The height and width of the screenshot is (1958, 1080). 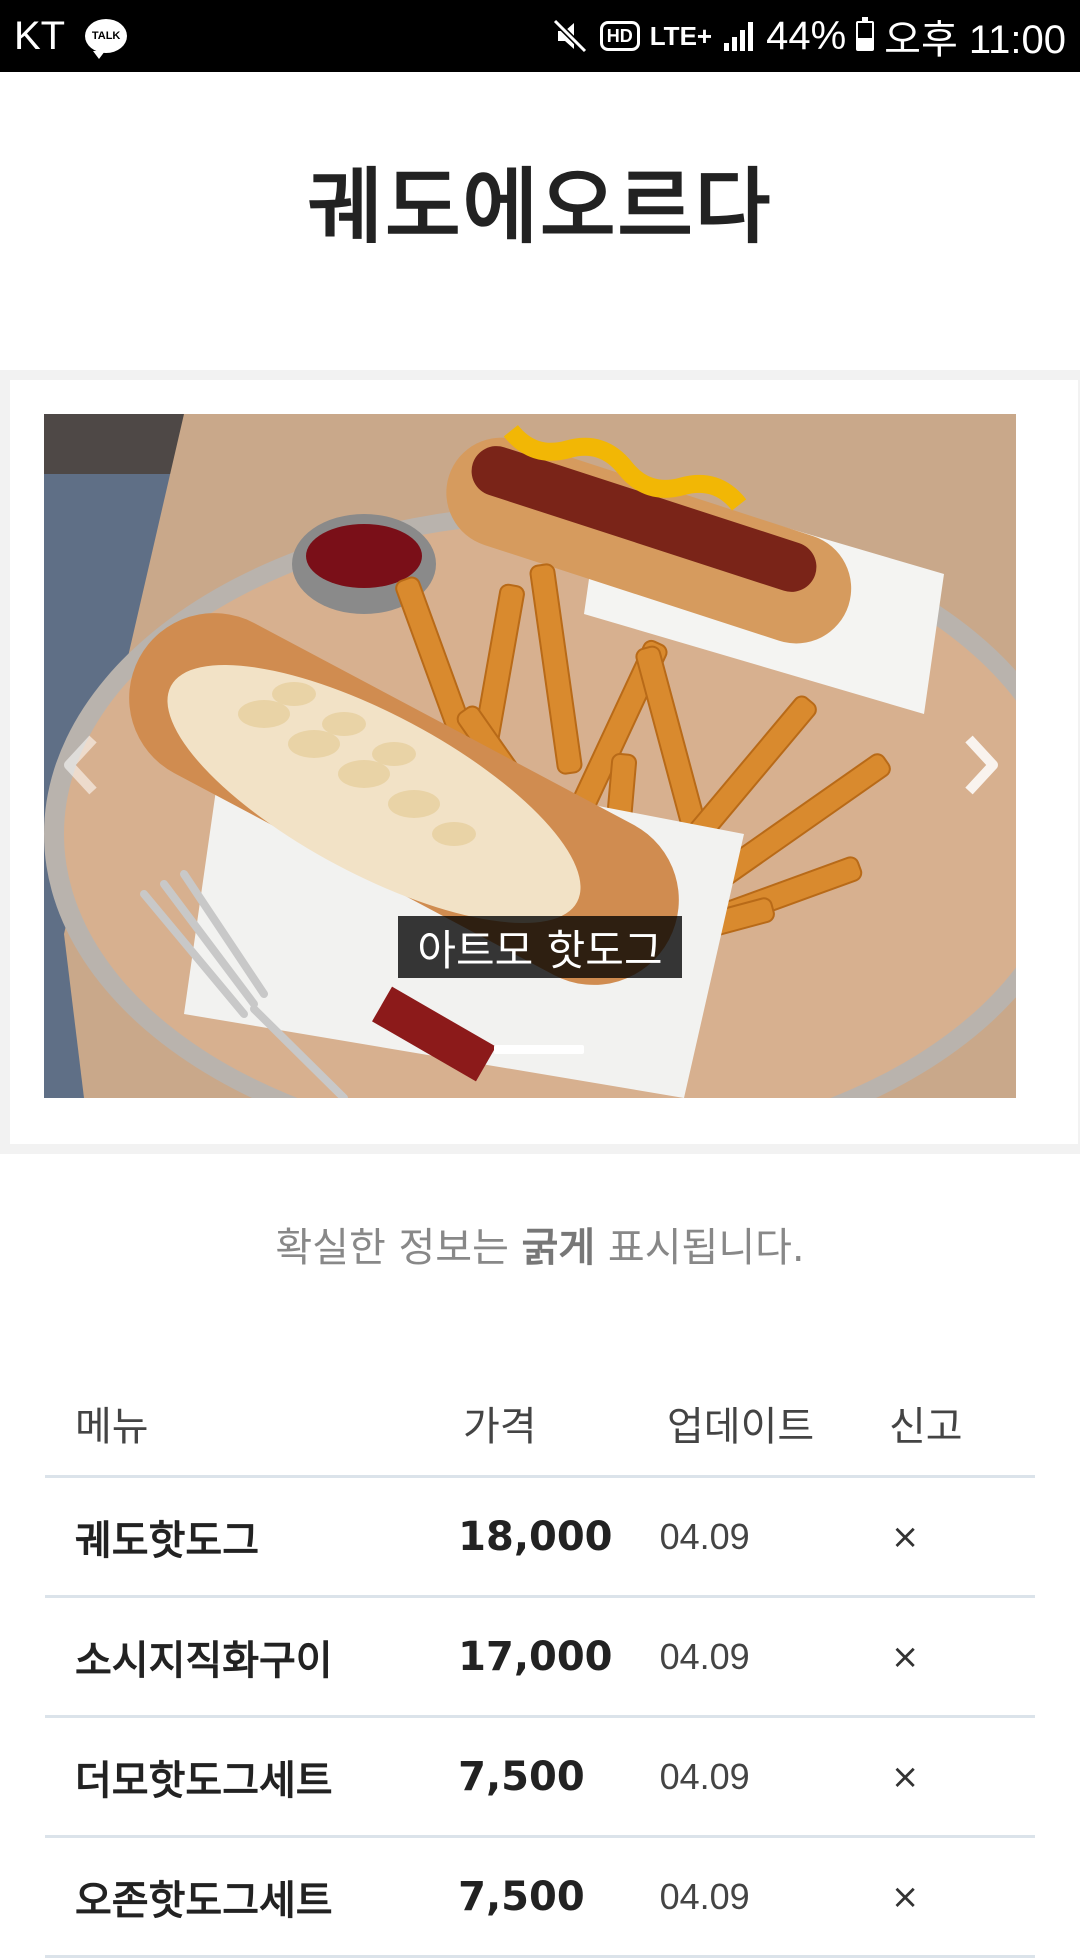 I want to click on signal-icon, so click(x=739, y=36).